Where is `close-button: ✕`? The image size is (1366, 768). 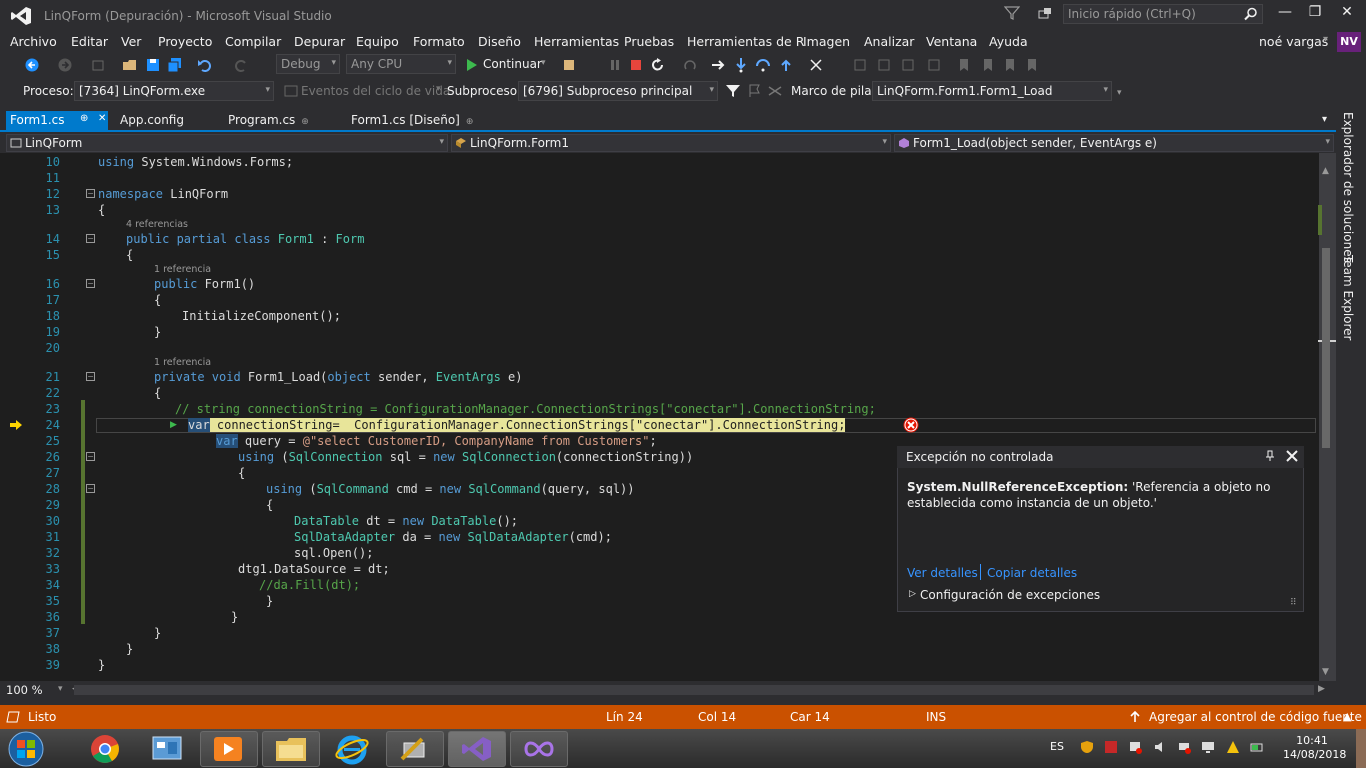 close-button: ✕ is located at coordinates (1347, 14).